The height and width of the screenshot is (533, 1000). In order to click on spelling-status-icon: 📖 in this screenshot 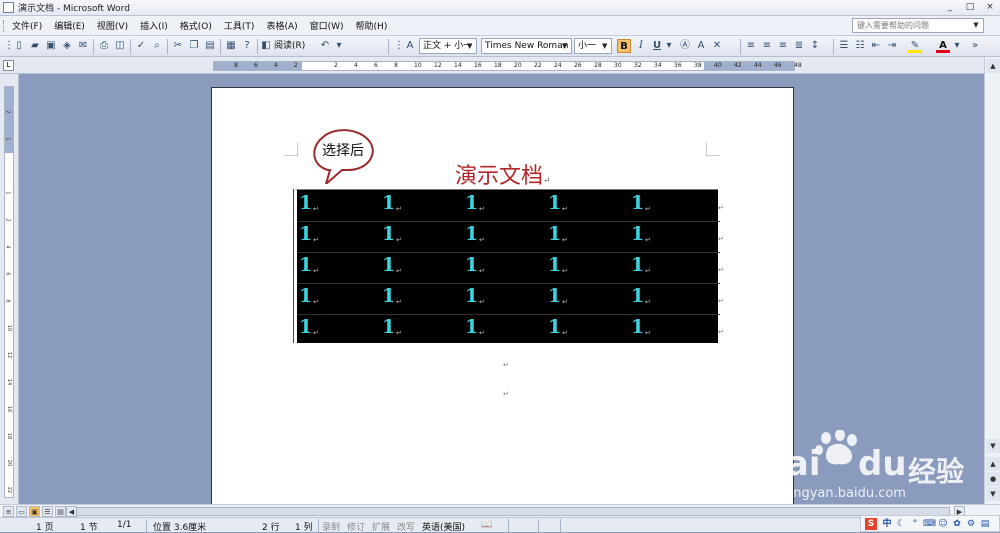, I will do `click(486, 525)`.